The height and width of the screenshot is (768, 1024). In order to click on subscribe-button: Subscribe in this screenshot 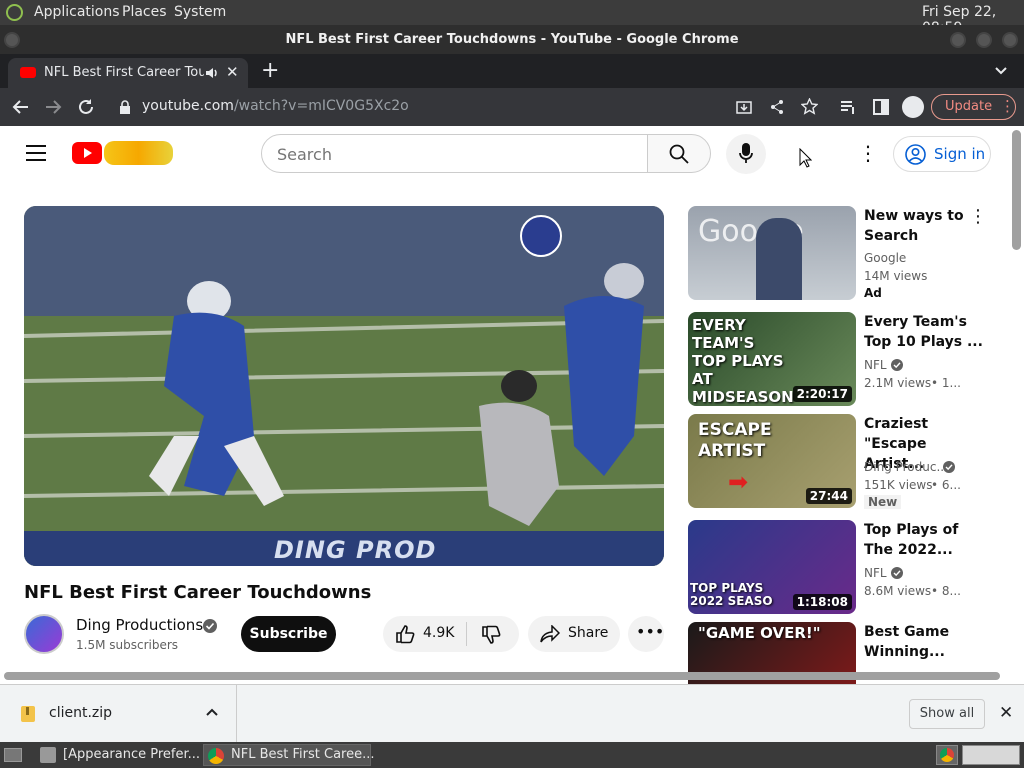, I will do `click(288, 634)`.